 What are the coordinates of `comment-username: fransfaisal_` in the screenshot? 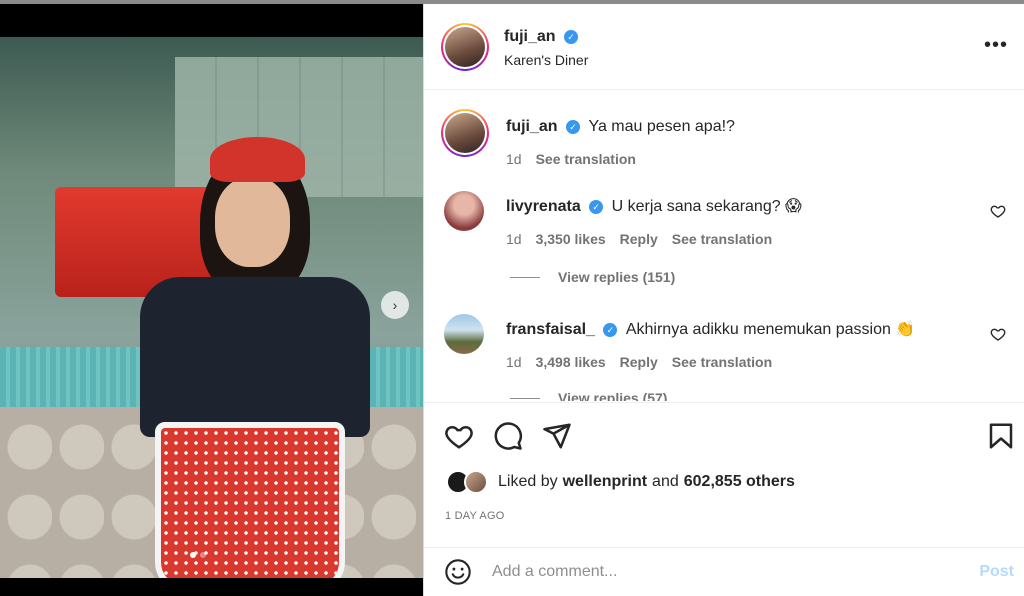 It's located at (550, 329).